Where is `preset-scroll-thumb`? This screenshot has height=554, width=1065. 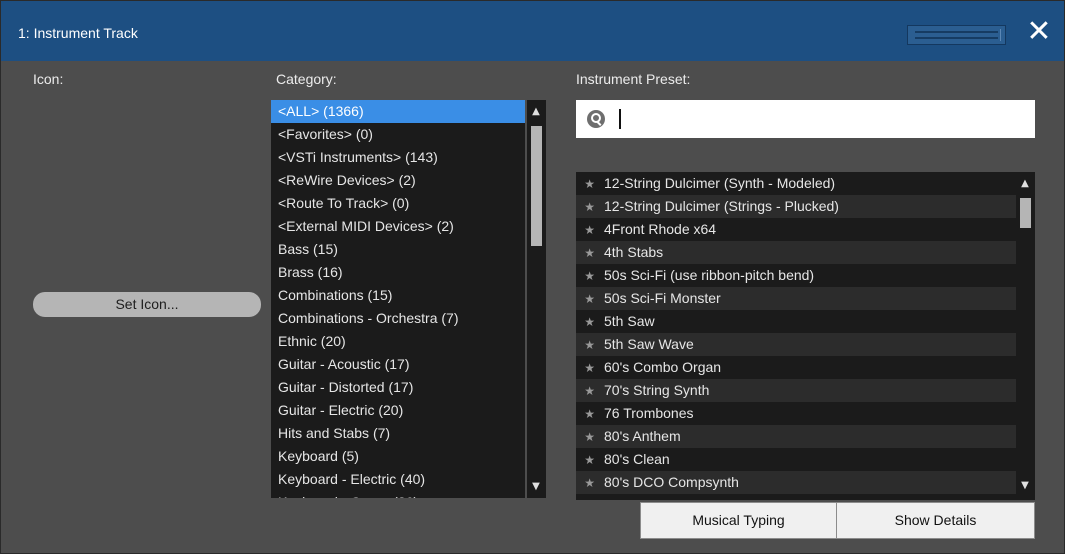
preset-scroll-thumb is located at coordinates (1025, 213).